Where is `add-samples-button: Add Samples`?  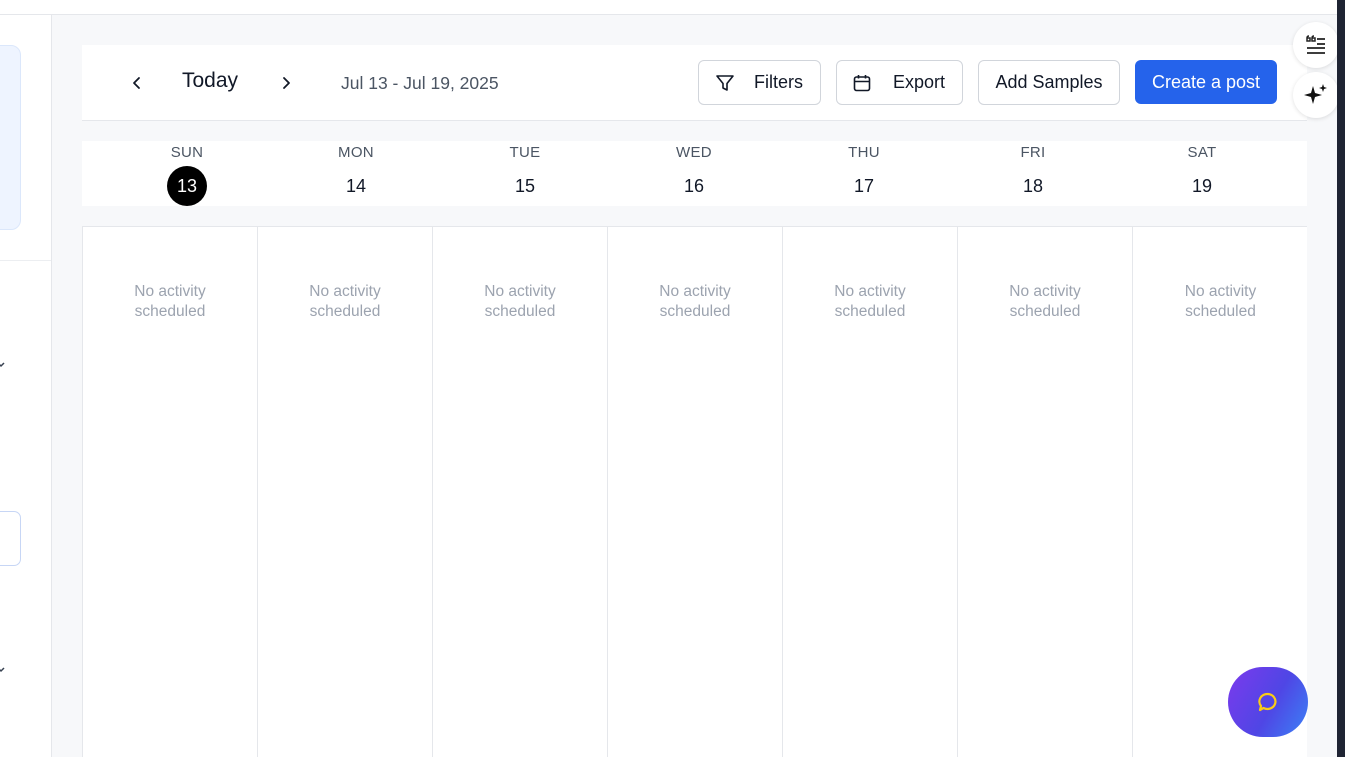
add-samples-button: Add Samples is located at coordinates (1049, 82).